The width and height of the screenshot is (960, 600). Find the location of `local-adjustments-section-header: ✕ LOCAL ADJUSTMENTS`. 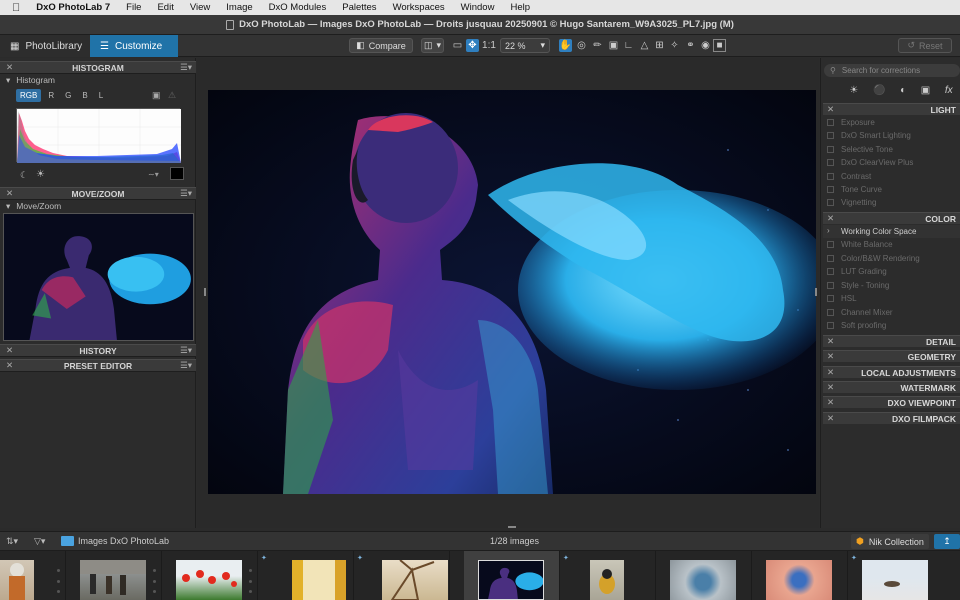

local-adjustments-section-header: ✕ LOCAL ADJUSTMENTS is located at coordinates (891, 372).